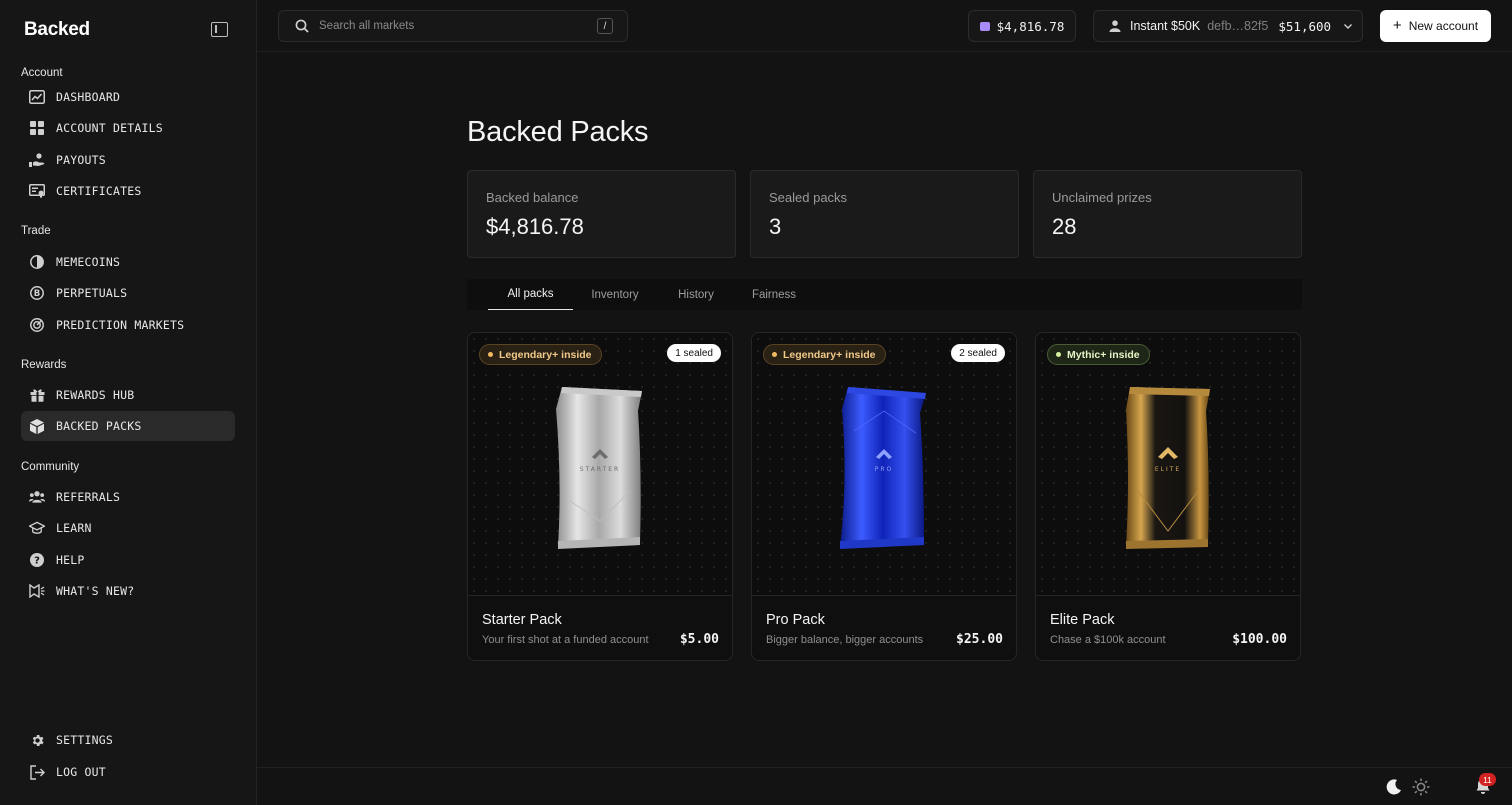  I want to click on sidebar-item-label: BACKED PACKS, so click(99, 426).